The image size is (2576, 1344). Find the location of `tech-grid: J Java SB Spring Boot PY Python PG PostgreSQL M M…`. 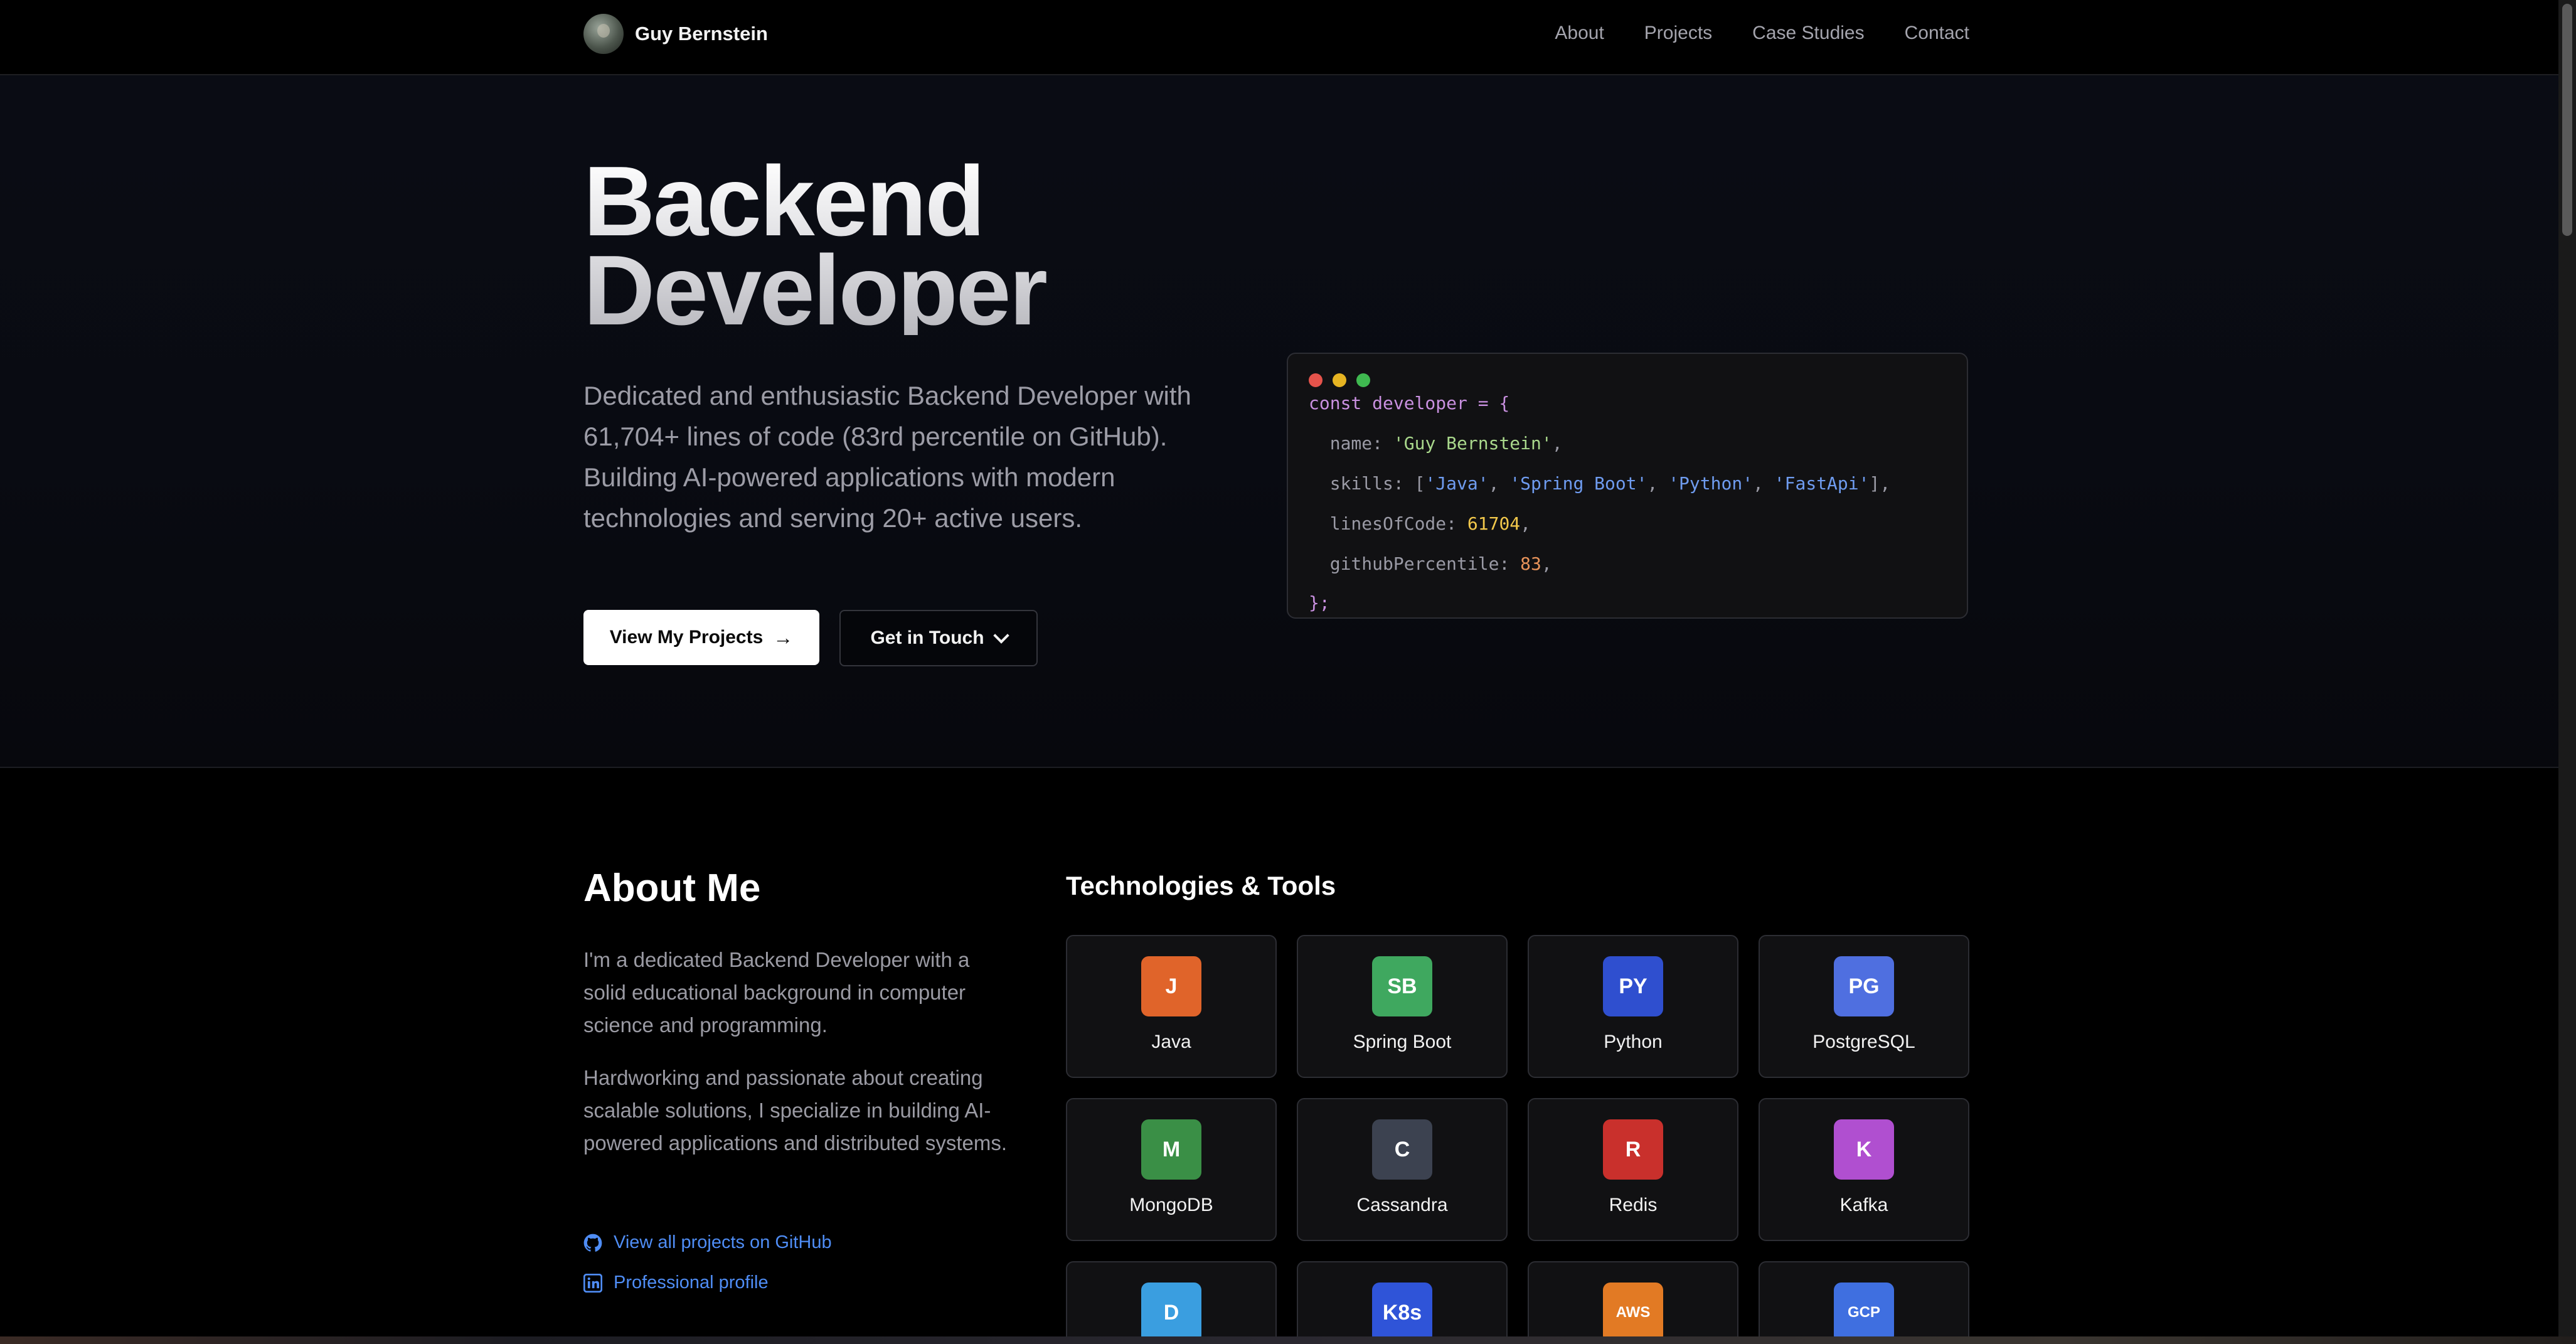

tech-grid: J Java SB Spring Boot PY Python PG PostgreSQL M M… is located at coordinates (1518, 1135).